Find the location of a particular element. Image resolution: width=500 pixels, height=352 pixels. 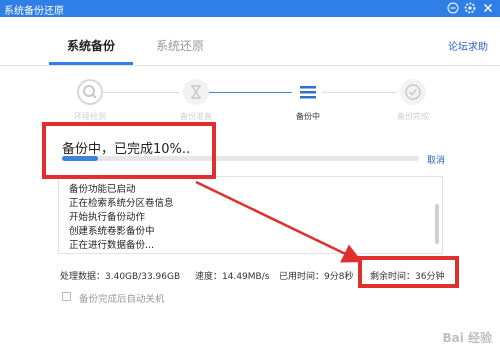

watermark: Bai 经验 is located at coordinates (467, 338).